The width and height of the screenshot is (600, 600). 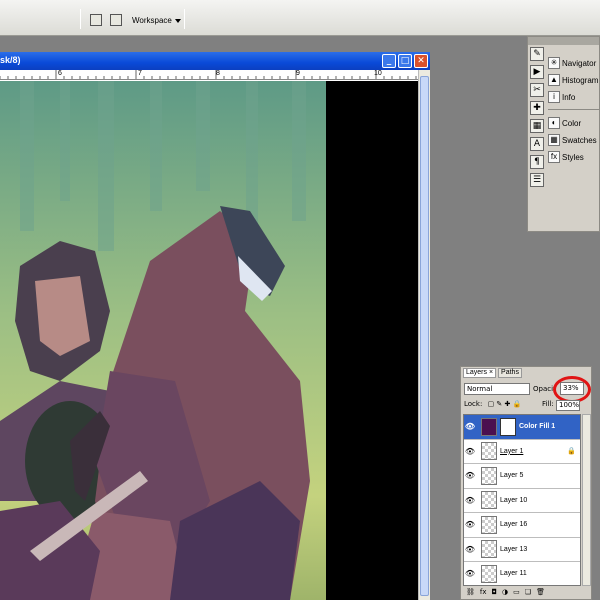 I want to click on toolbar-separator, so click(x=184, y=19).